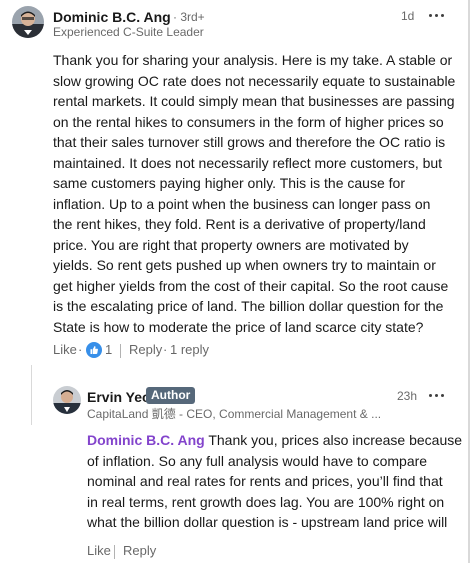 This screenshot has width=470, height=563. What do you see at coordinates (436, 395) in the screenshot?
I see `reply-options-button` at bounding box center [436, 395].